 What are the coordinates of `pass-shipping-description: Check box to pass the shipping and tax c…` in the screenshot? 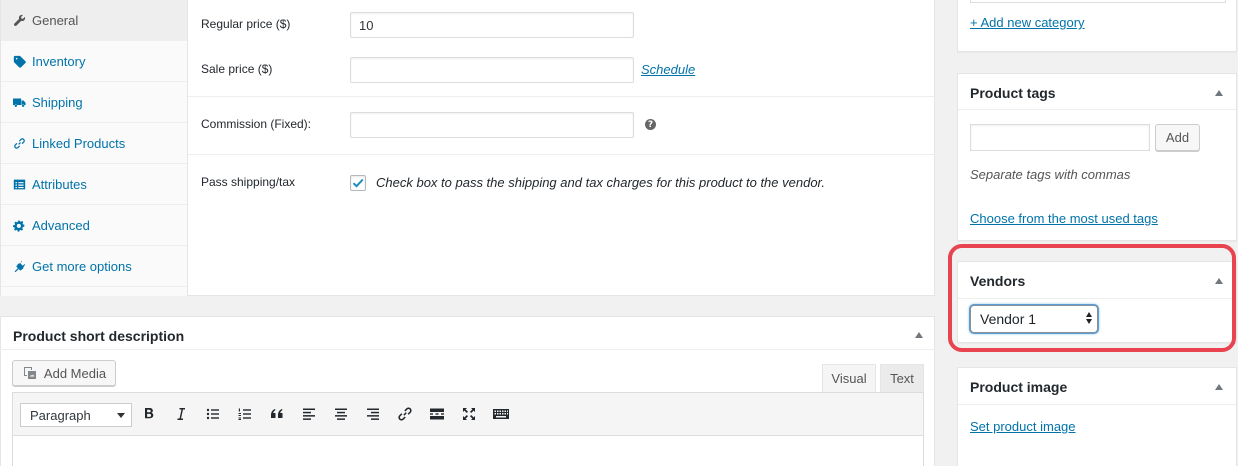 It's located at (601, 182).